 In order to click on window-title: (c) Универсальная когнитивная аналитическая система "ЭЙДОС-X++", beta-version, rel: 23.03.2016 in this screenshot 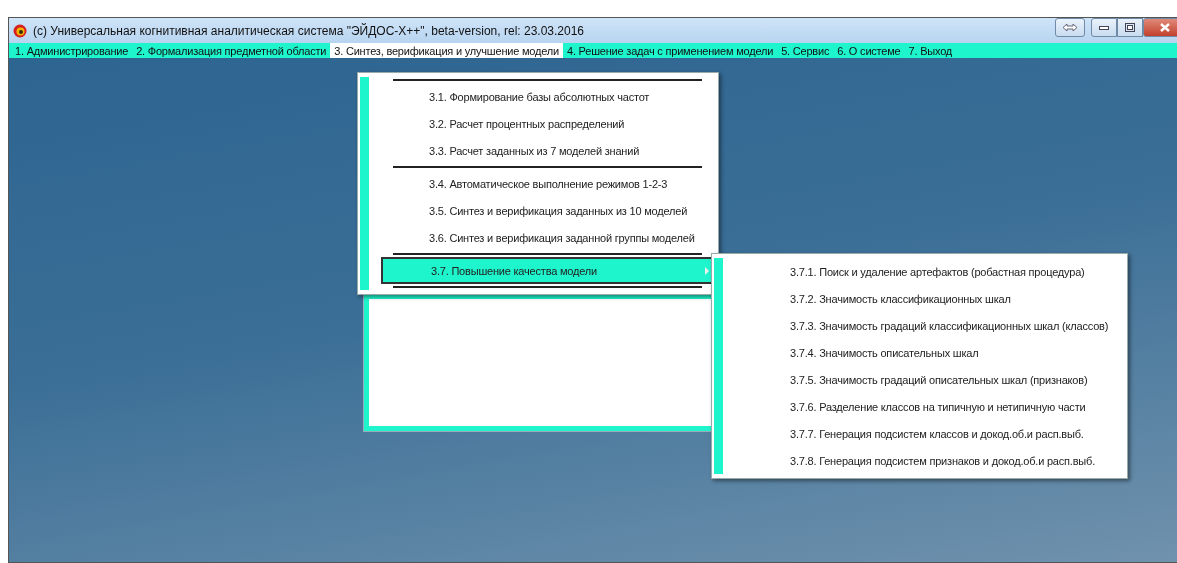, I will do `click(309, 30)`.